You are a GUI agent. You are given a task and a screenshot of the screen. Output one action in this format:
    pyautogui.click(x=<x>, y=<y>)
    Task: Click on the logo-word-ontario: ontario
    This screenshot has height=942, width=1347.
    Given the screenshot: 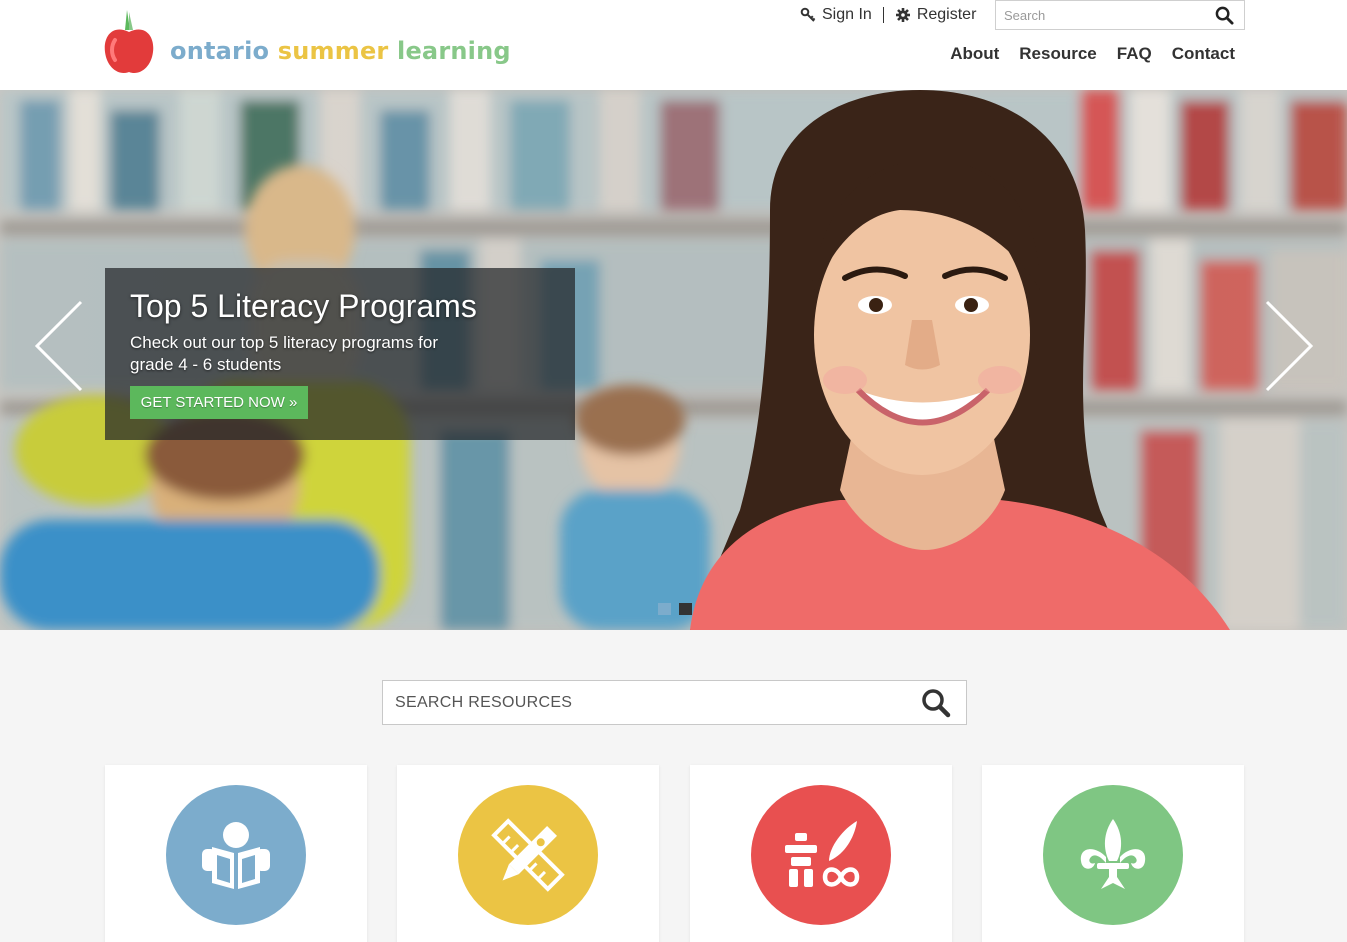 What is the action you would take?
    pyautogui.click(x=220, y=51)
    